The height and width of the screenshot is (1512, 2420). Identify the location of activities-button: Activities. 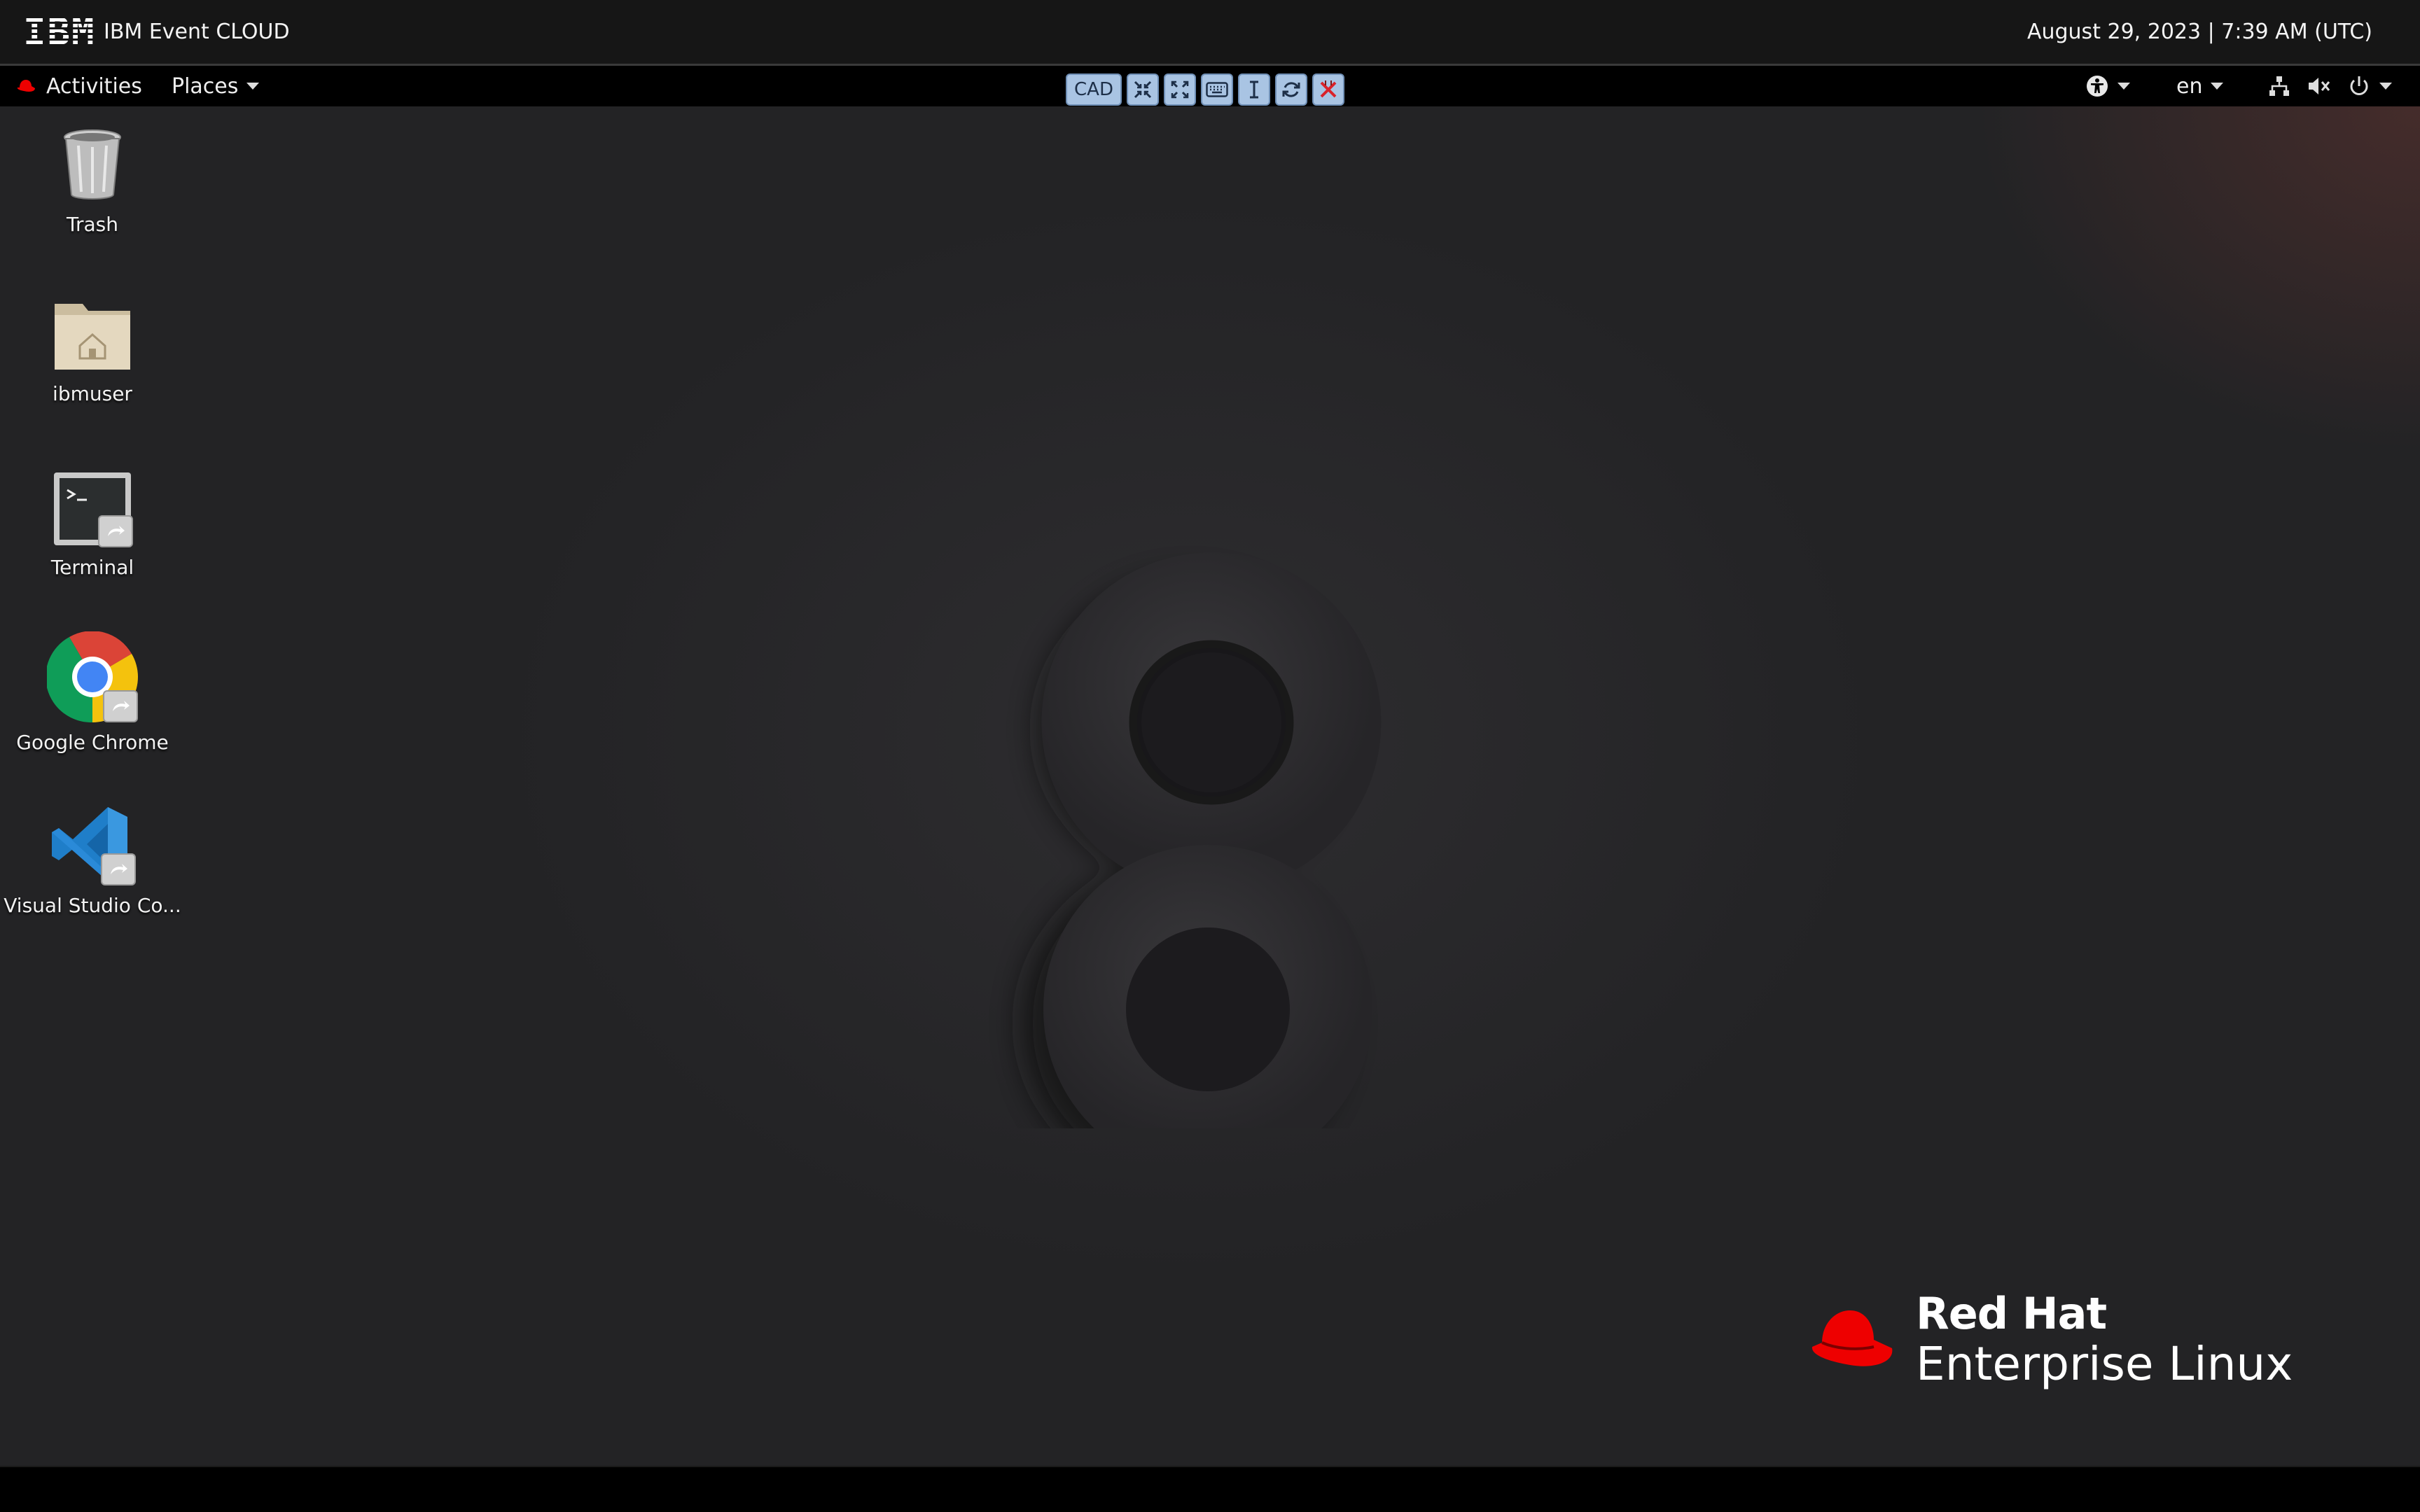
(78, 86).